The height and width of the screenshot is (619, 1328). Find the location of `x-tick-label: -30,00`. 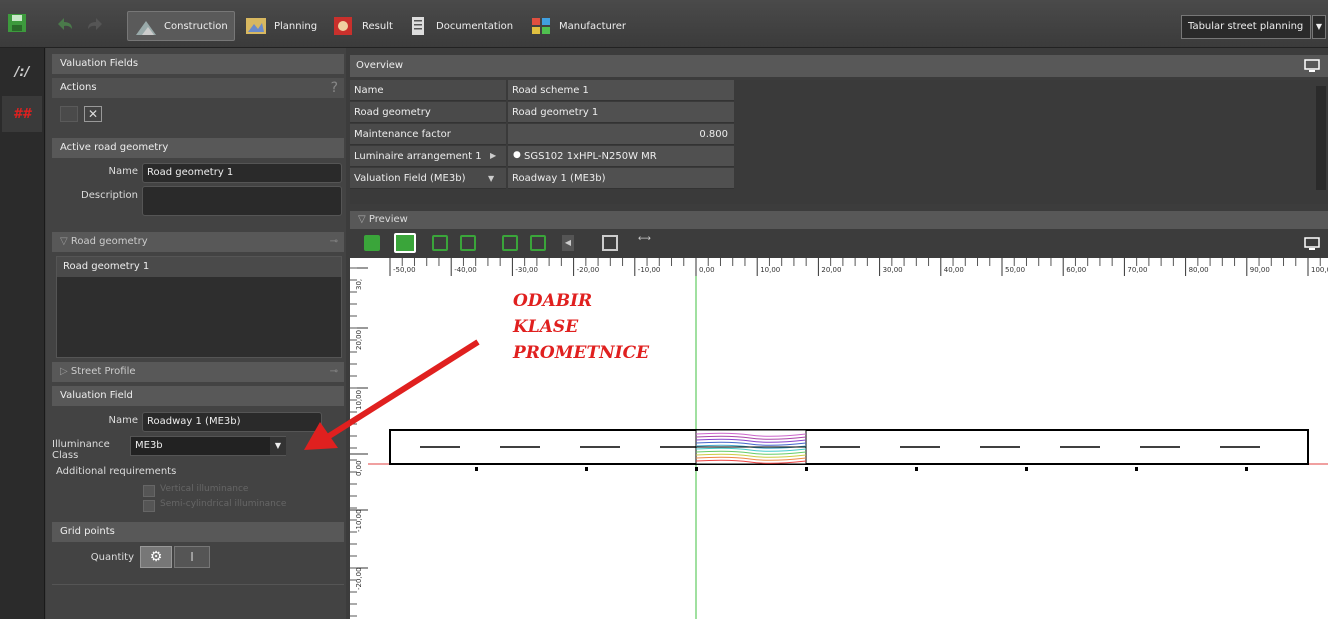

x-tick-label: -30,00 is located at coordinates (526, 270).